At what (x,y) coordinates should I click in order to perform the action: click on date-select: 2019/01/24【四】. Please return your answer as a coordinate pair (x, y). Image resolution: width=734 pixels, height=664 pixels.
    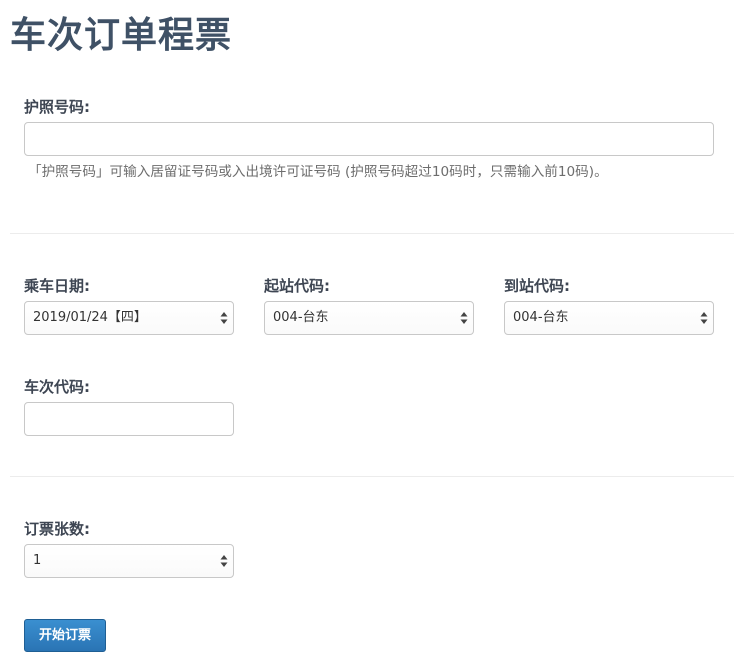
    Looking at the image, I should click on (129, 318).